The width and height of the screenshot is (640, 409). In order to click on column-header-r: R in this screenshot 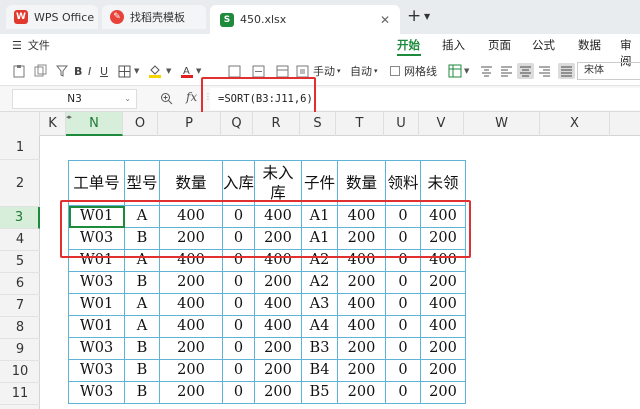, I will do `click(276, 124)`.